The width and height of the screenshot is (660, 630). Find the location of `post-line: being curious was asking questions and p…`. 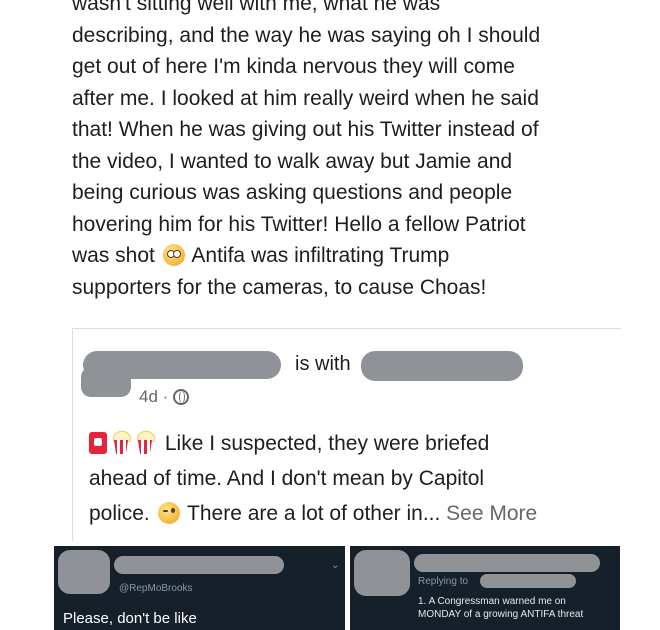

post-line: being curious was asking questions and p… is located at coordinates (292, 192).